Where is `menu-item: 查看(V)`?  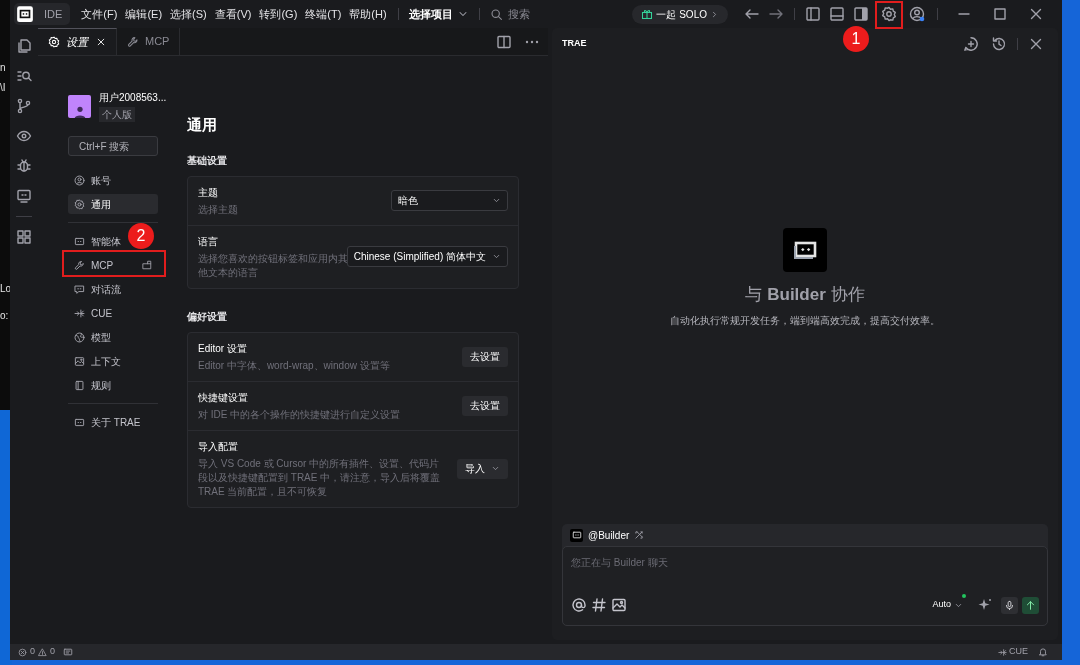
menu-item: 查看(V) is located at coordinates (233, 14).